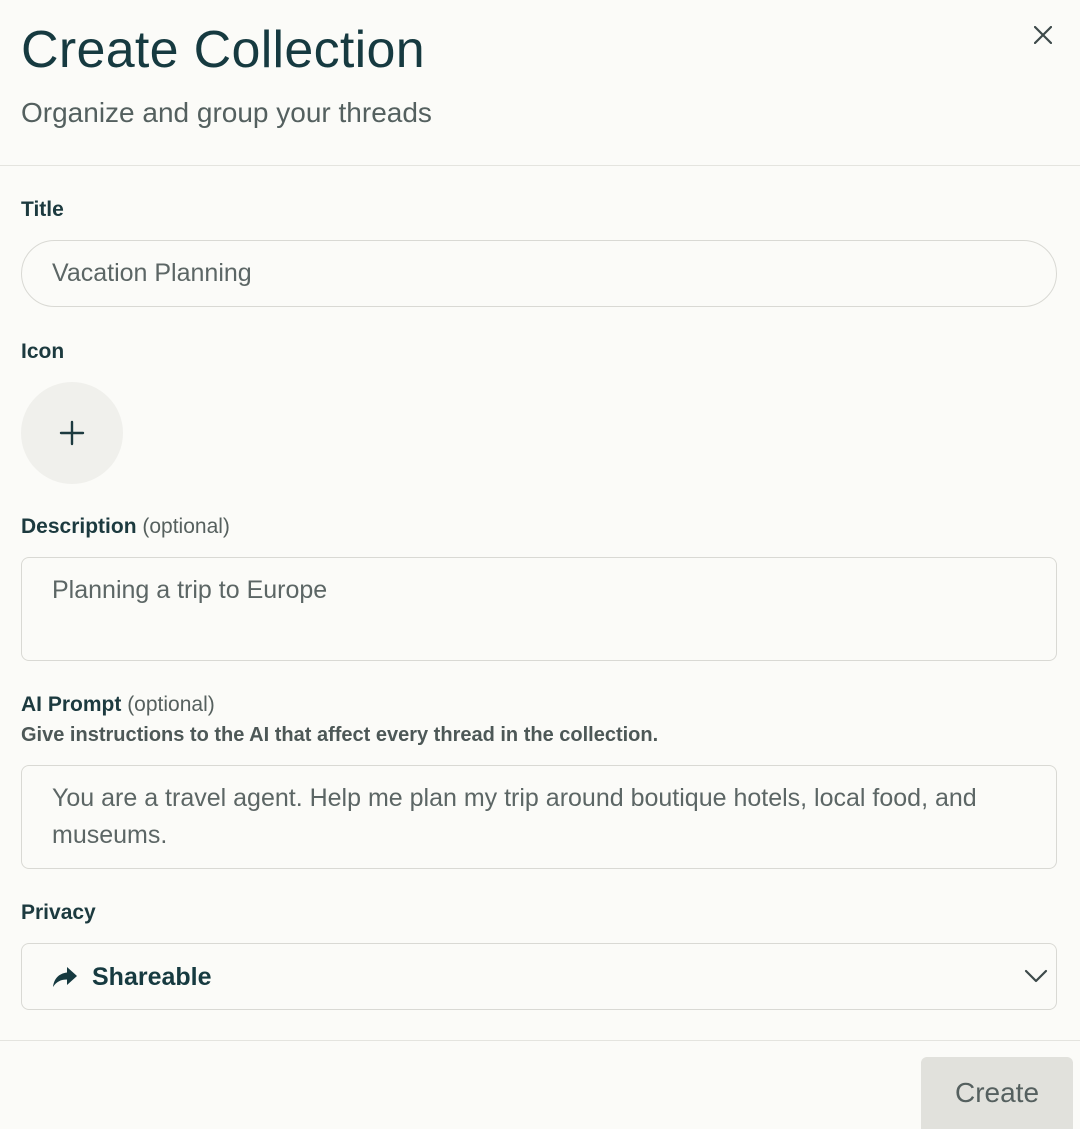 Image resolution: width=1080 pixels, height=1129 pixels. Describe the element at coordinates (539, 976) in the screenshot. I see `privacy-select: Shareable` at that location.